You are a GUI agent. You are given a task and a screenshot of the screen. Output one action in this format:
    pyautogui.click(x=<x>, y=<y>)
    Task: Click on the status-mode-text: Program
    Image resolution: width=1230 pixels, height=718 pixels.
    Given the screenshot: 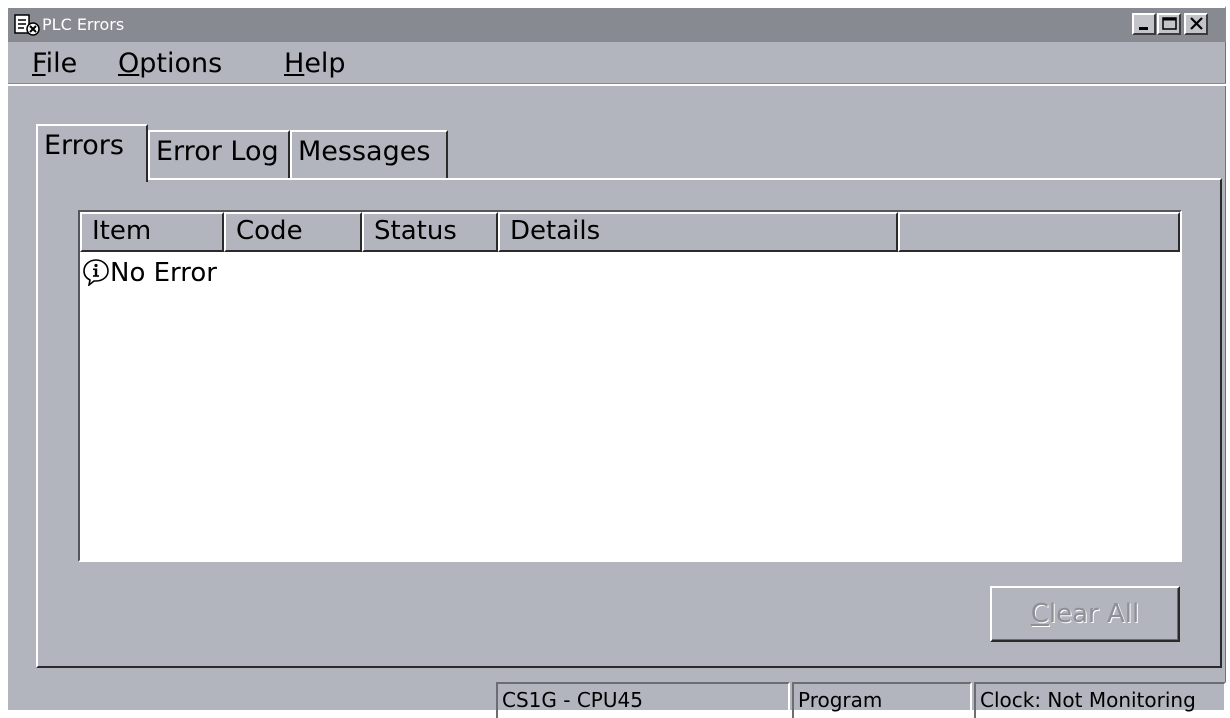 What is the action you would take?
    pyautogui.click(x=840, y=700)
    